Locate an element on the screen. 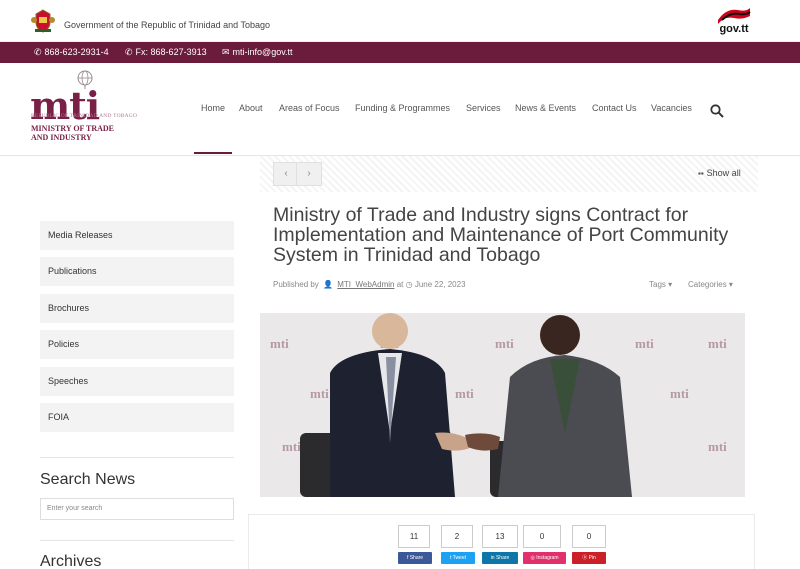 This screenshot has width=800, height=569. nav-areas-of-focus: Areas of Focus is located at coordinates (309, 108).